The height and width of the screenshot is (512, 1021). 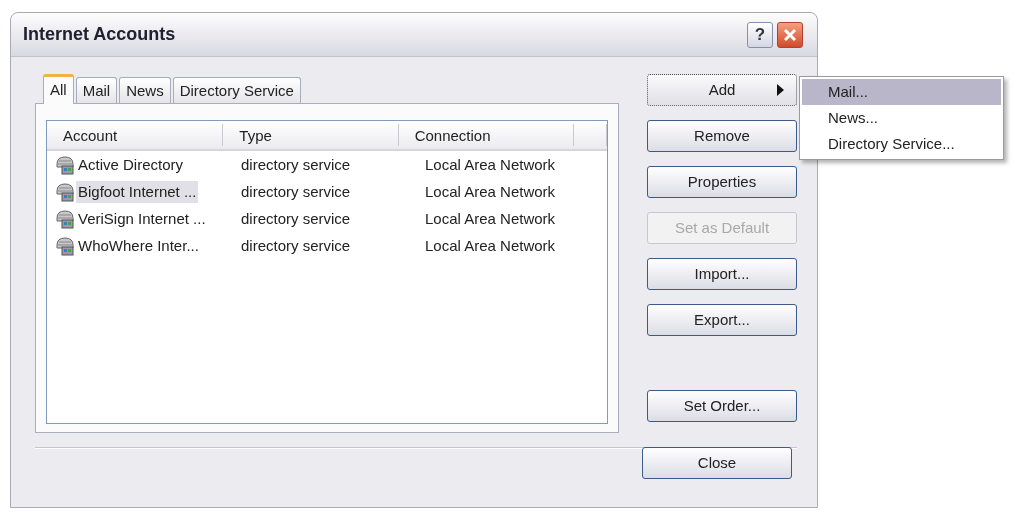 I want to click on column-header: Account, so click(x=135, y=135).